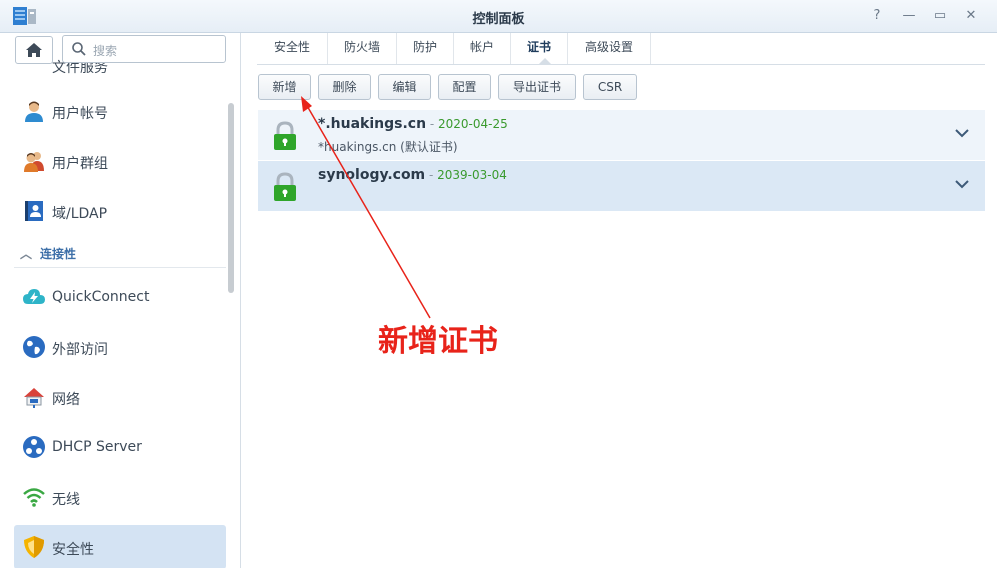  What do you see at coordinates (877, 16) in the screenshot?
I see `help-button: ?` at bounding box center [877, 16].